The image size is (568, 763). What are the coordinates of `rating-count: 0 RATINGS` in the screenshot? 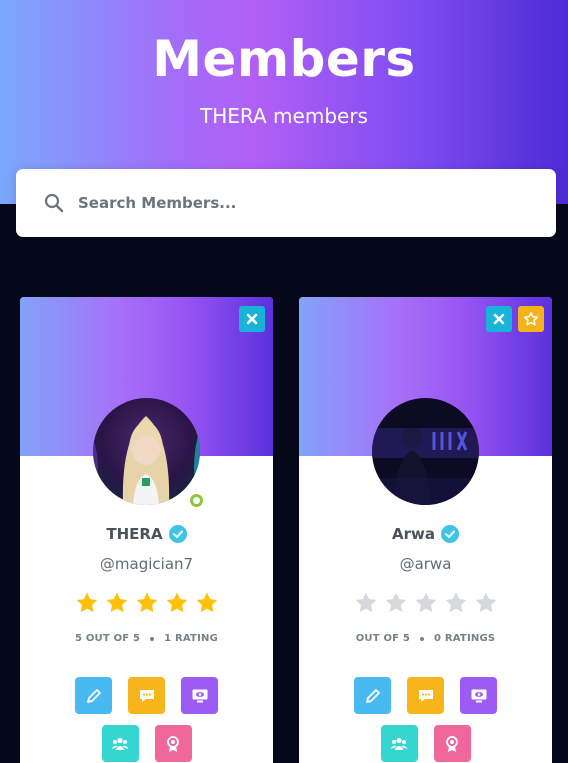 It's located at (465, 638).